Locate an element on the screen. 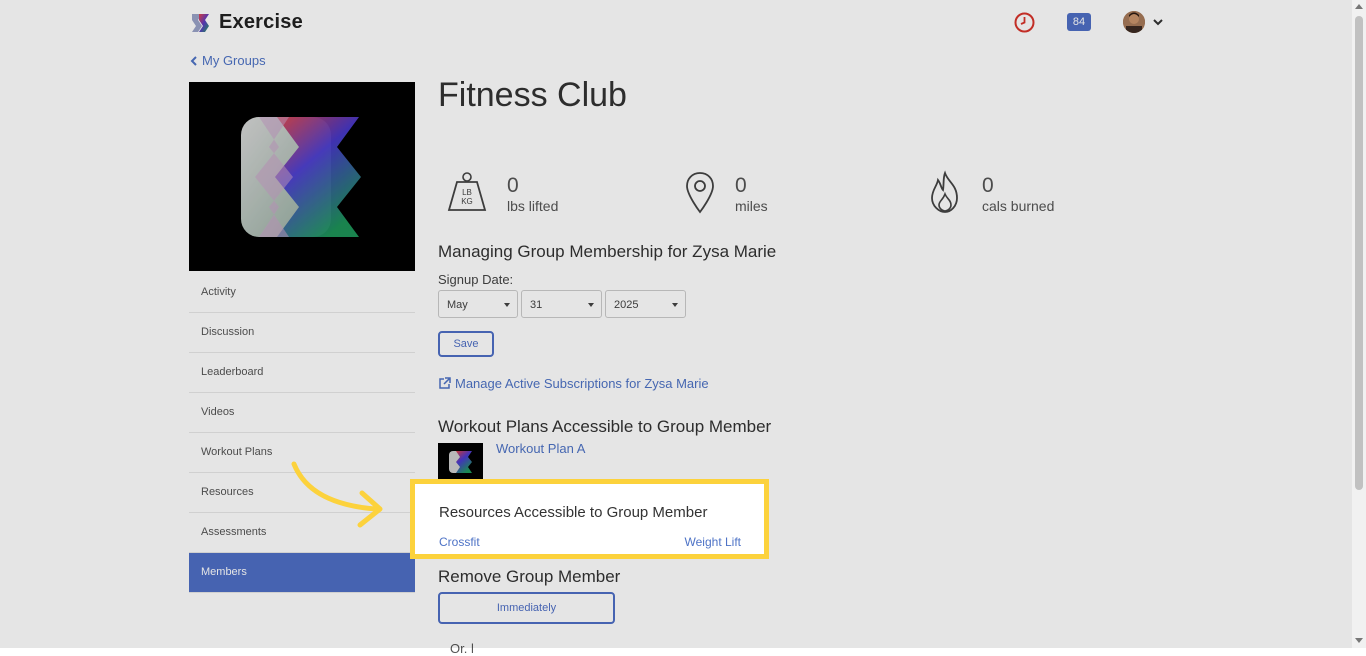 The height and width of the screenshot is (656, 1366). group-logo-icon is located at coordinates (301, 177).